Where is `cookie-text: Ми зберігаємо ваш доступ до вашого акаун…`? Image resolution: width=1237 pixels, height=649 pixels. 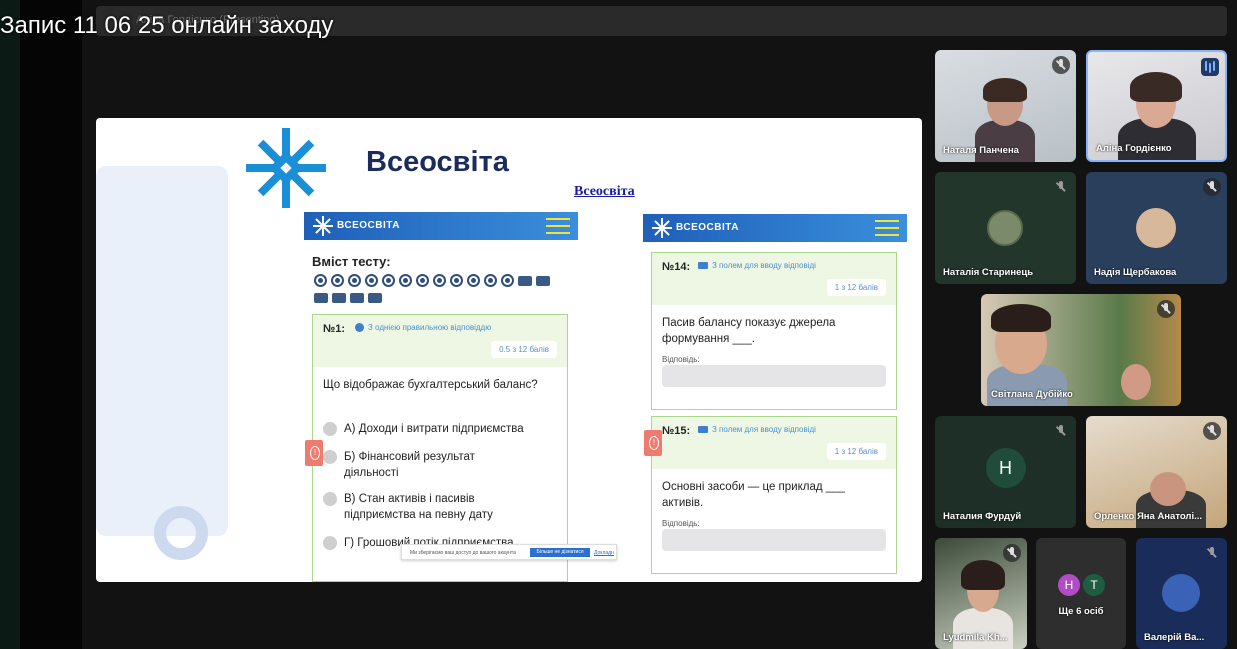
cookie-text: Ми зберігаємо ваш доступ до вашого акаун… is located at coordinates (463, 553).